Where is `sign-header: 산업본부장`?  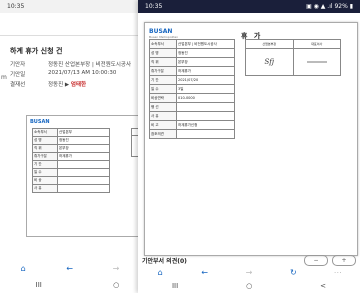
sign-header: 산업본부장 is located at coordinates (269, 44).